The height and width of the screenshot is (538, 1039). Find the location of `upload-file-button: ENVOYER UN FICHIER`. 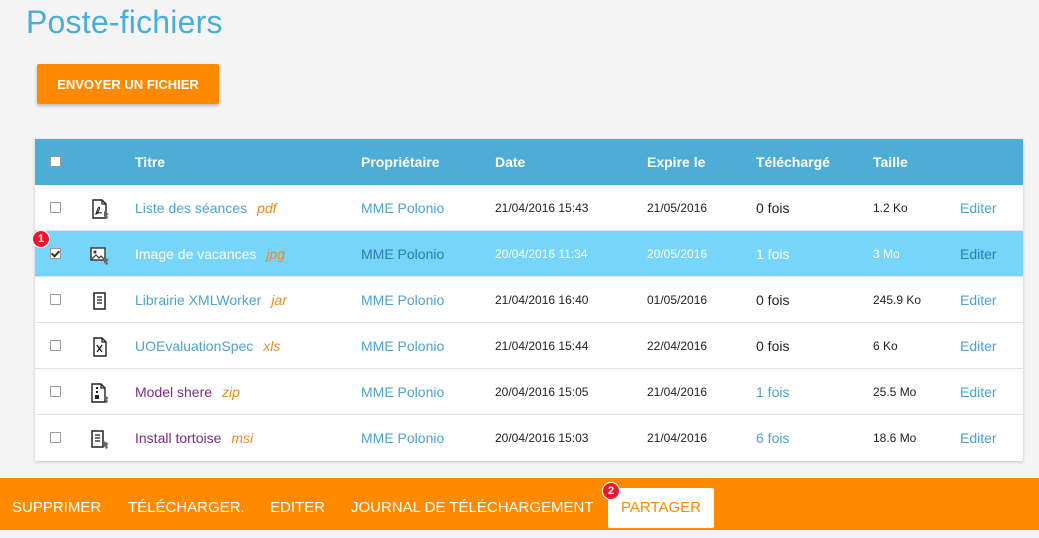

upload-file-button: ENVOYER UN FICHIER is located at coordinates (128, 84).